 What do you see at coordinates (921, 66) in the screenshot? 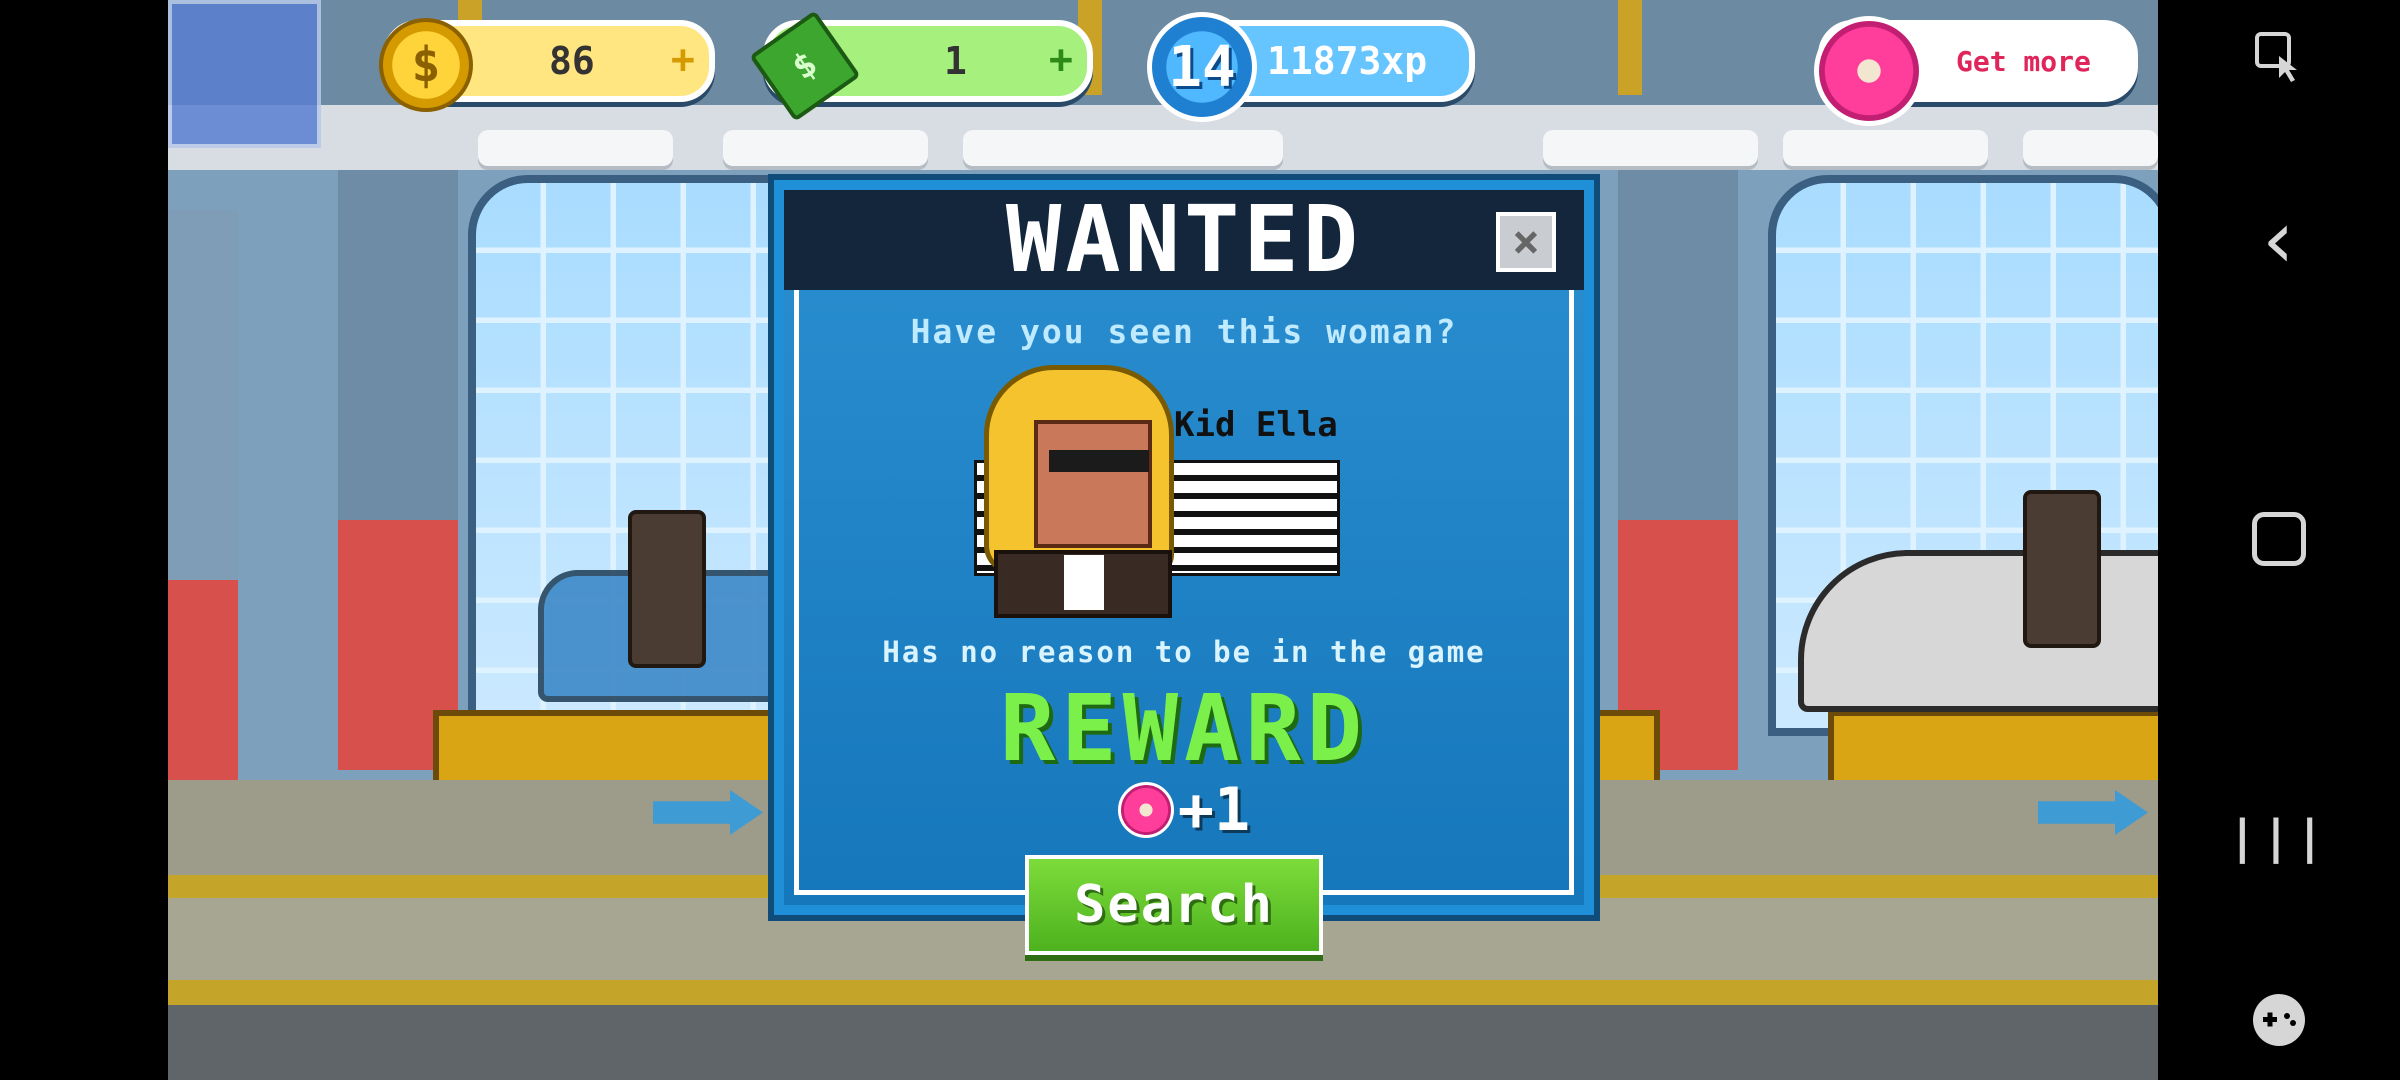
I see `cash-counter: $ 1 +` at bounding box center [921, 66].